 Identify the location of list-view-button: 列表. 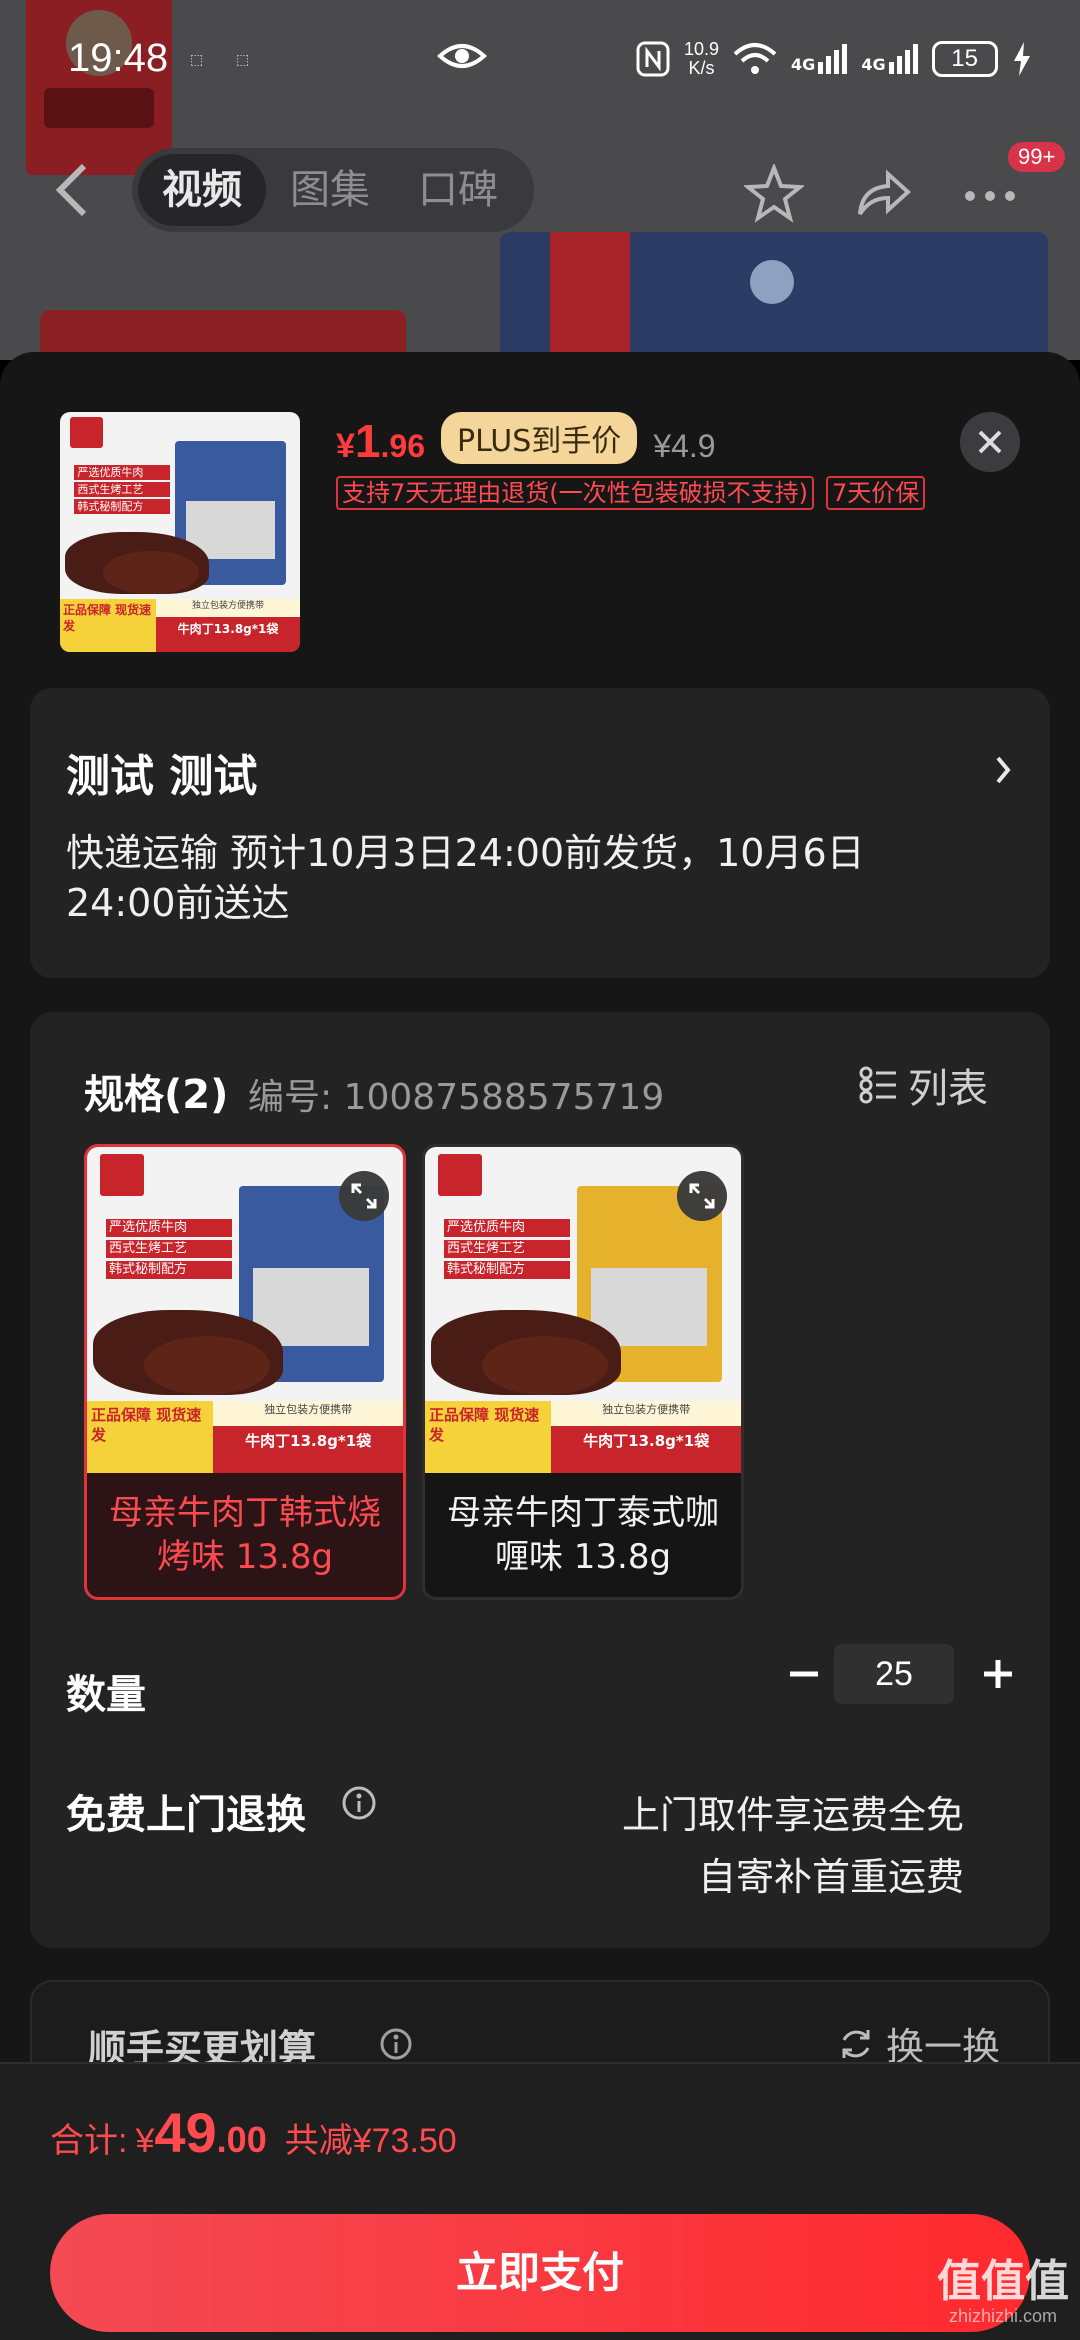
(923, 1085).